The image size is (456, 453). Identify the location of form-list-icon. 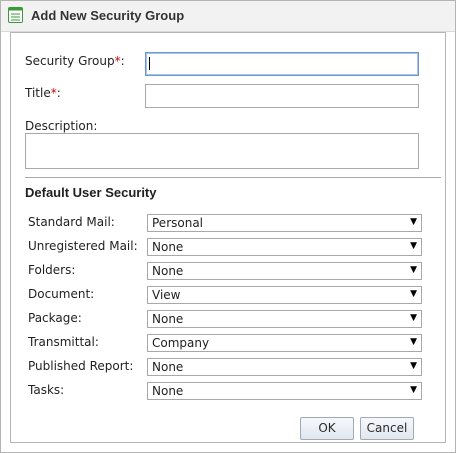
(15, 15).